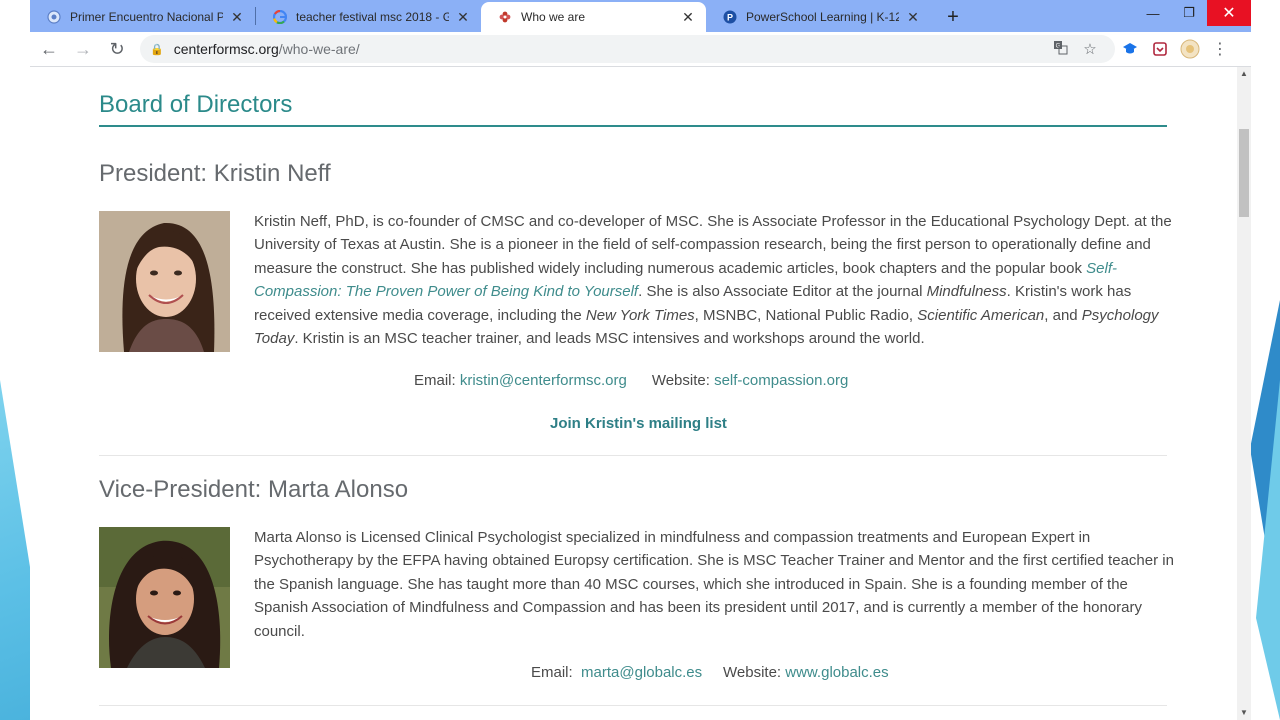  What do you see at coordinates (1244, 393) in the screenshot?
I see `page-scrollbar: ▲ ▼` at bounding box center [1244, 393].